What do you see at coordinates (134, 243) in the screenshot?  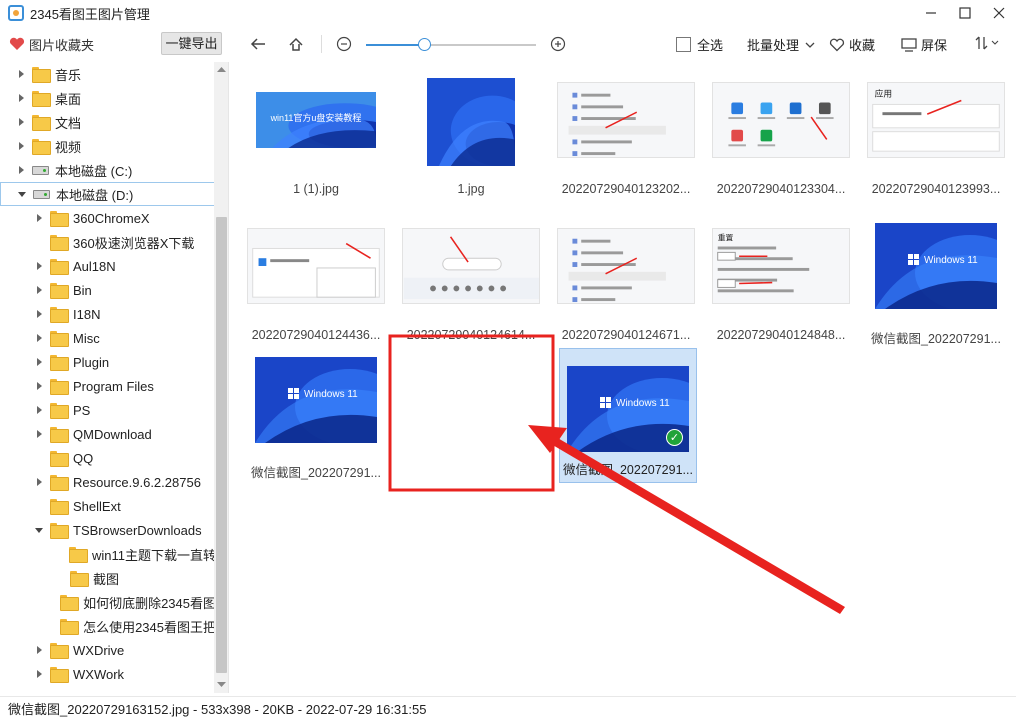 I see `tree-item-label: 360极速浏览器X下载` at bounding box center [134, 243].